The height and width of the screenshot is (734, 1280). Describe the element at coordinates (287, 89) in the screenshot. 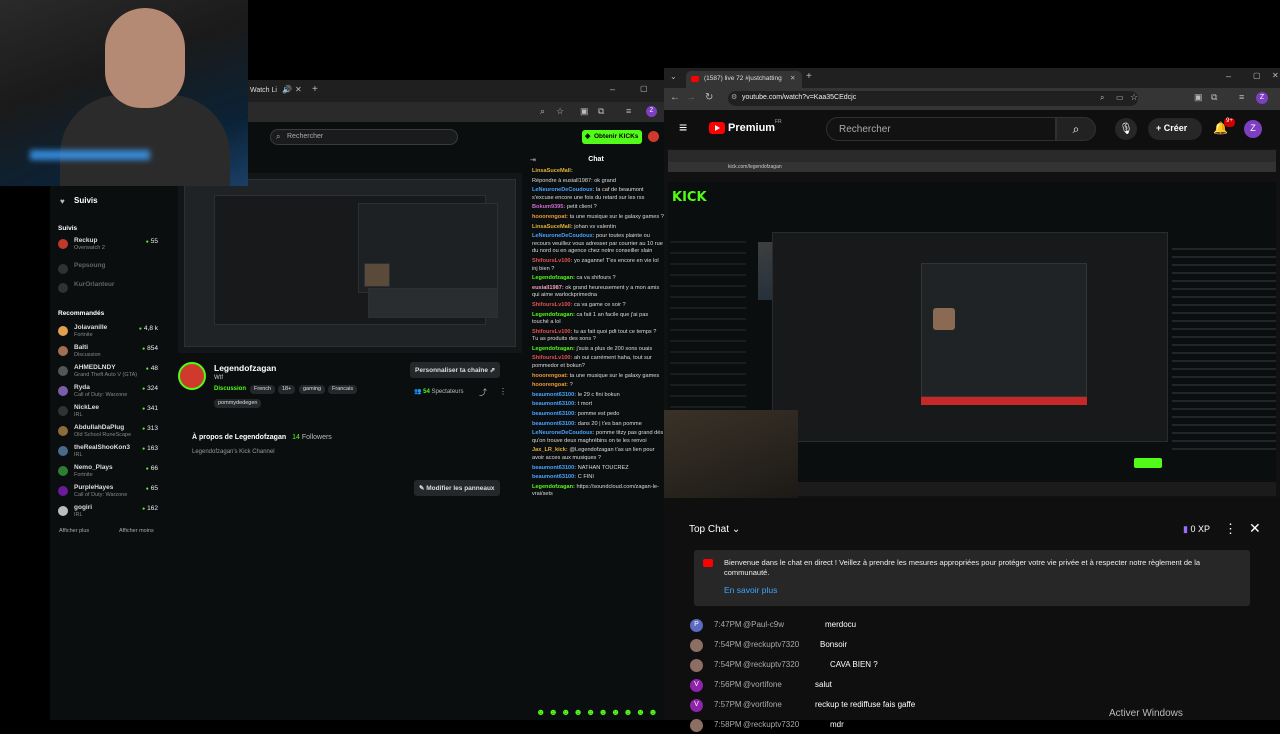

I see `speaker-icon: 🔊` at that location.